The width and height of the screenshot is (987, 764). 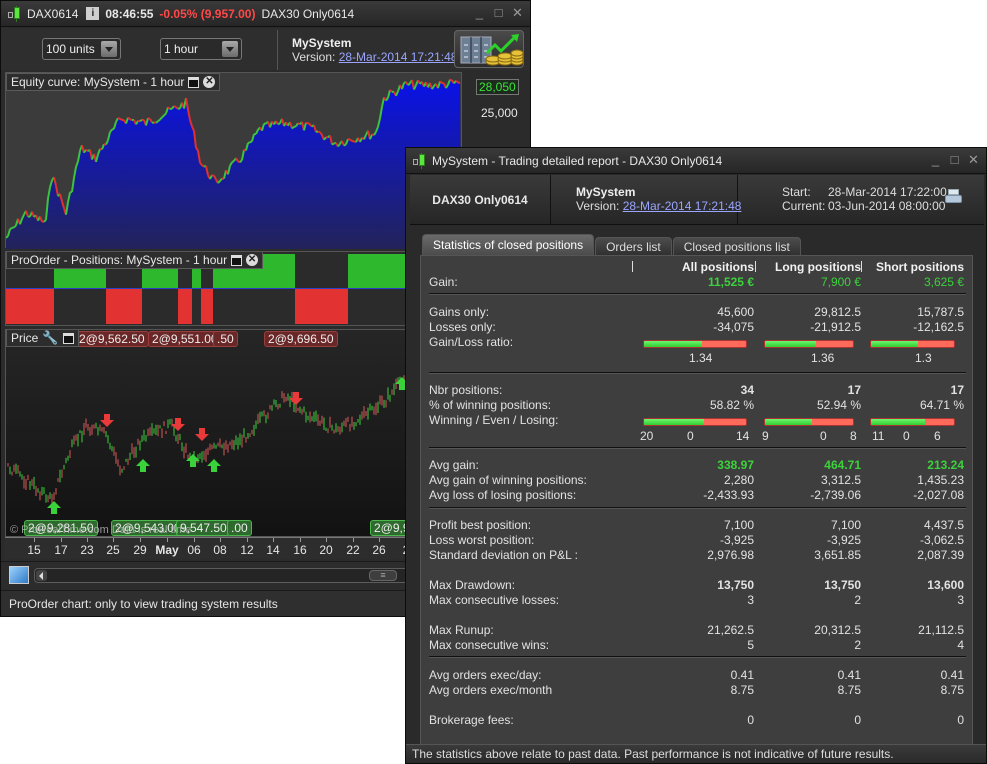 I want to click on stat-row-max-drawdown: Max Drawdown: 13,750 13,750 13,600, so click(x=697, y=585).